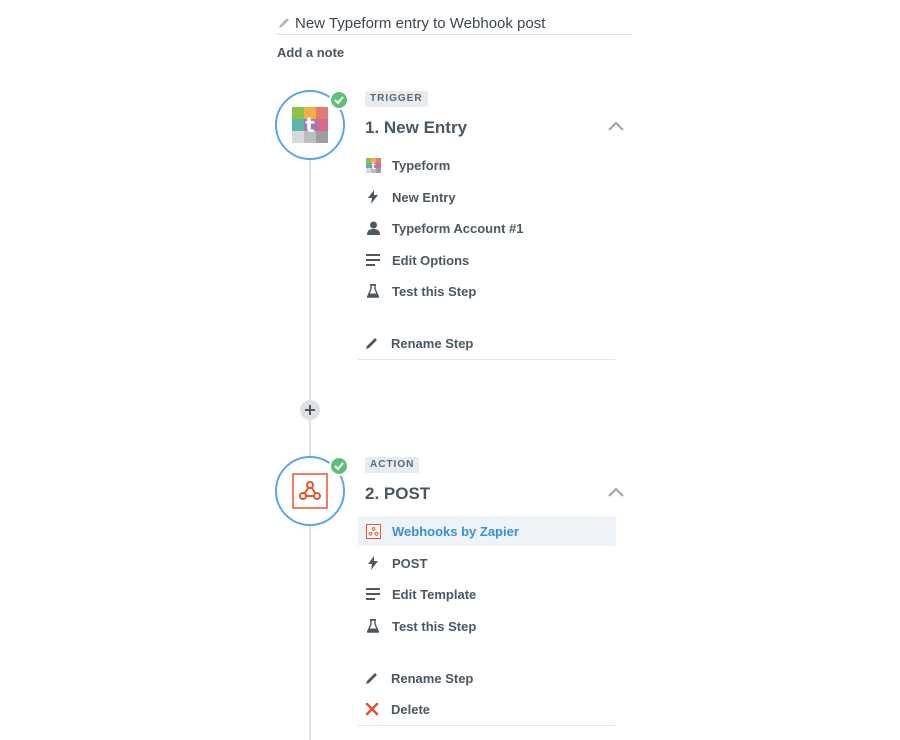 The height and width of the screenshot is (740, 900). Describe the element at coordinates (372, 709) in the screenshot. I see `close-icon` at that location.